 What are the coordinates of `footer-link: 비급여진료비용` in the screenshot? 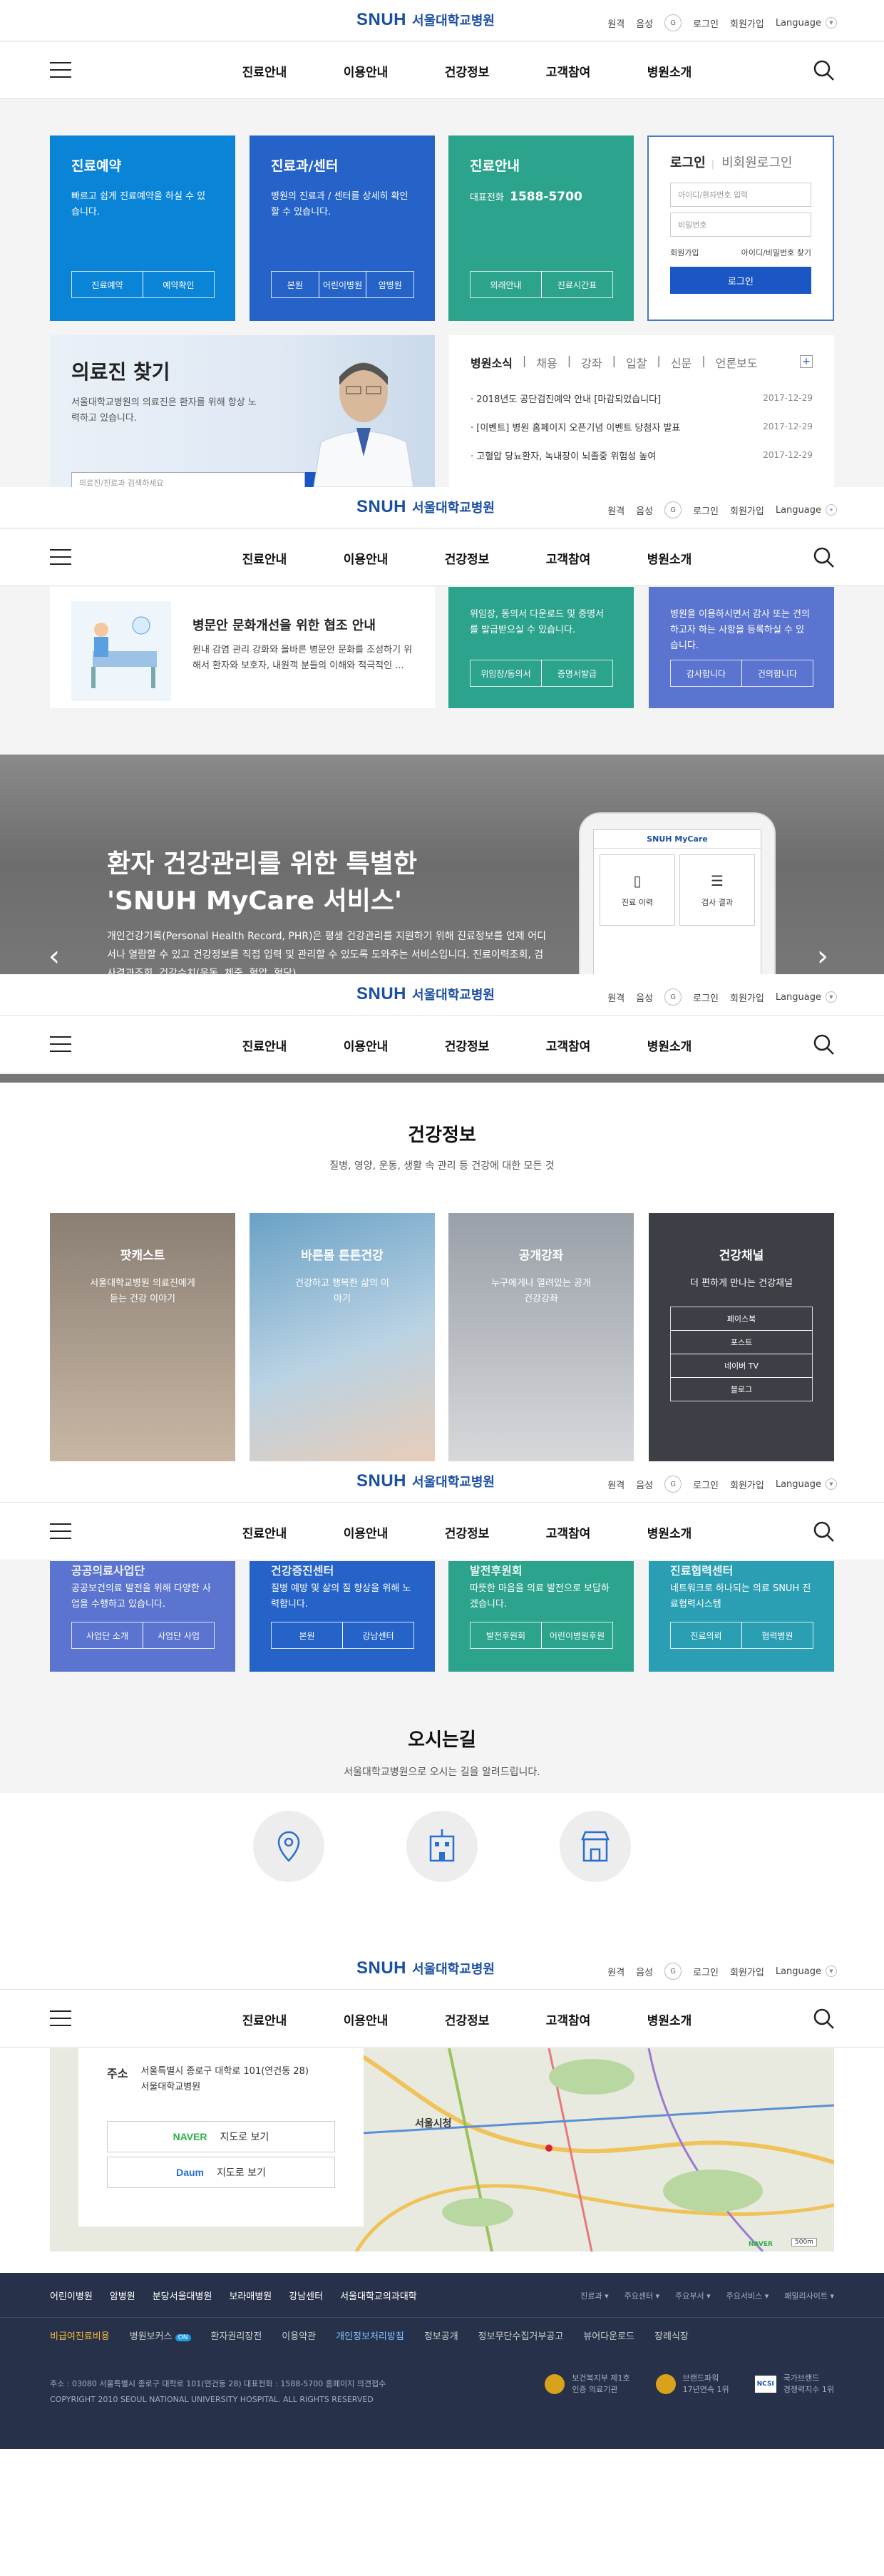 It's located at (80, 2335).